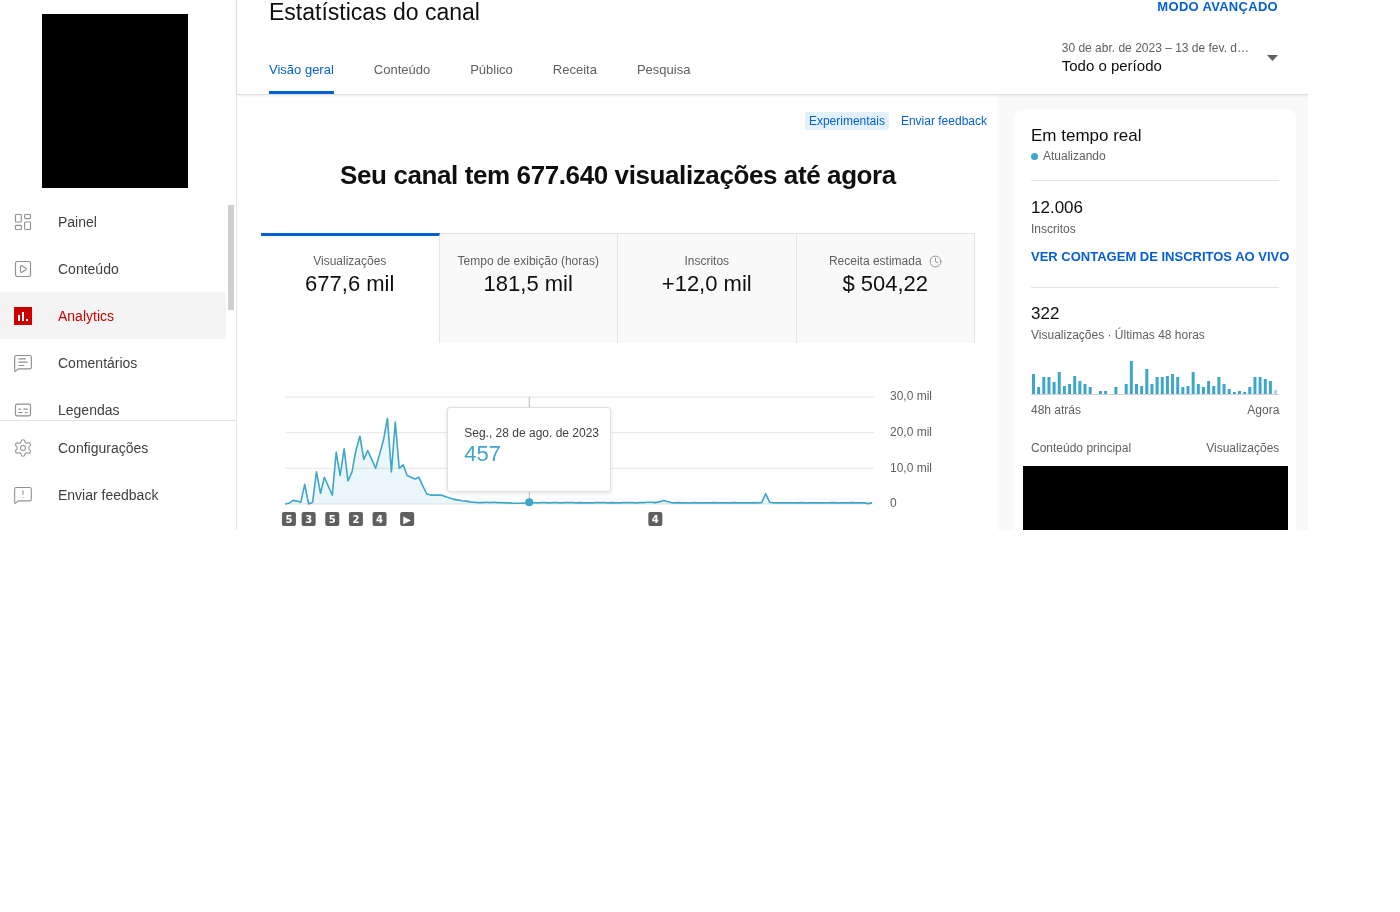 The image size is (1400, 912). Describe the element at coordinates (23, 362) in the screenshot. I see `speech-bubble-icon` at that location.